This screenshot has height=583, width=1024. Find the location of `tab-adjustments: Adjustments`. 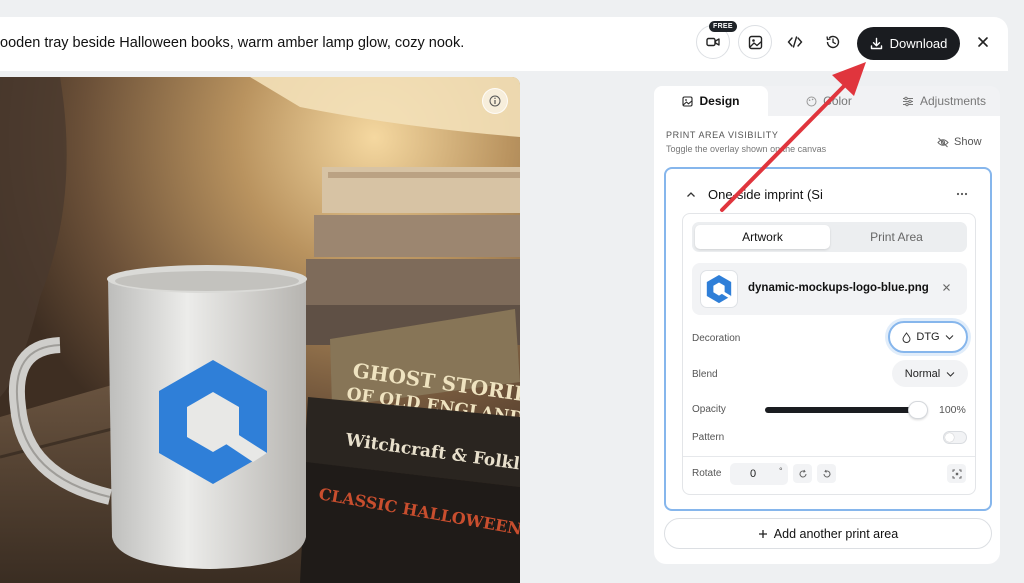

tab-adjustments: Adjustments is located at coordinates (944, 101).